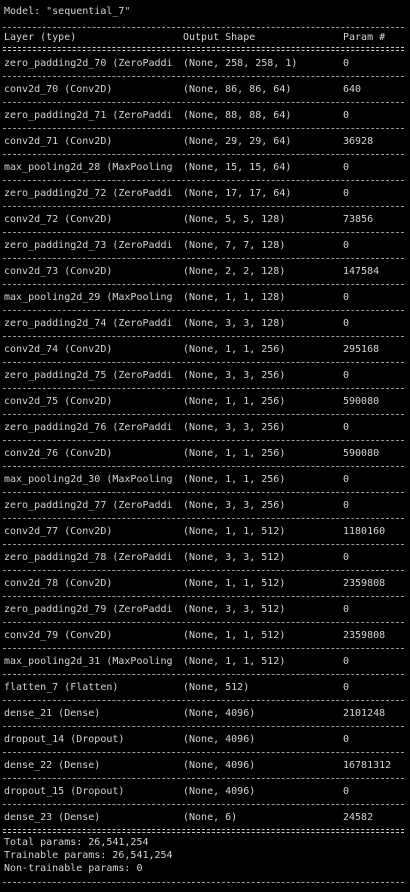 Image resolution: width=410 pixels, height=892 pixels. I want to click on header-output-shape: Output Shape, so click(219, 37).